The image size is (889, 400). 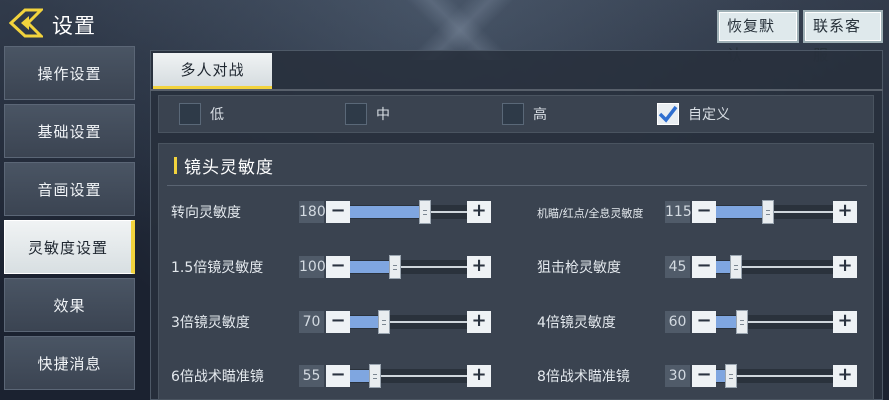 I want to click on slider-value: 70, so click(x=311, y=322).